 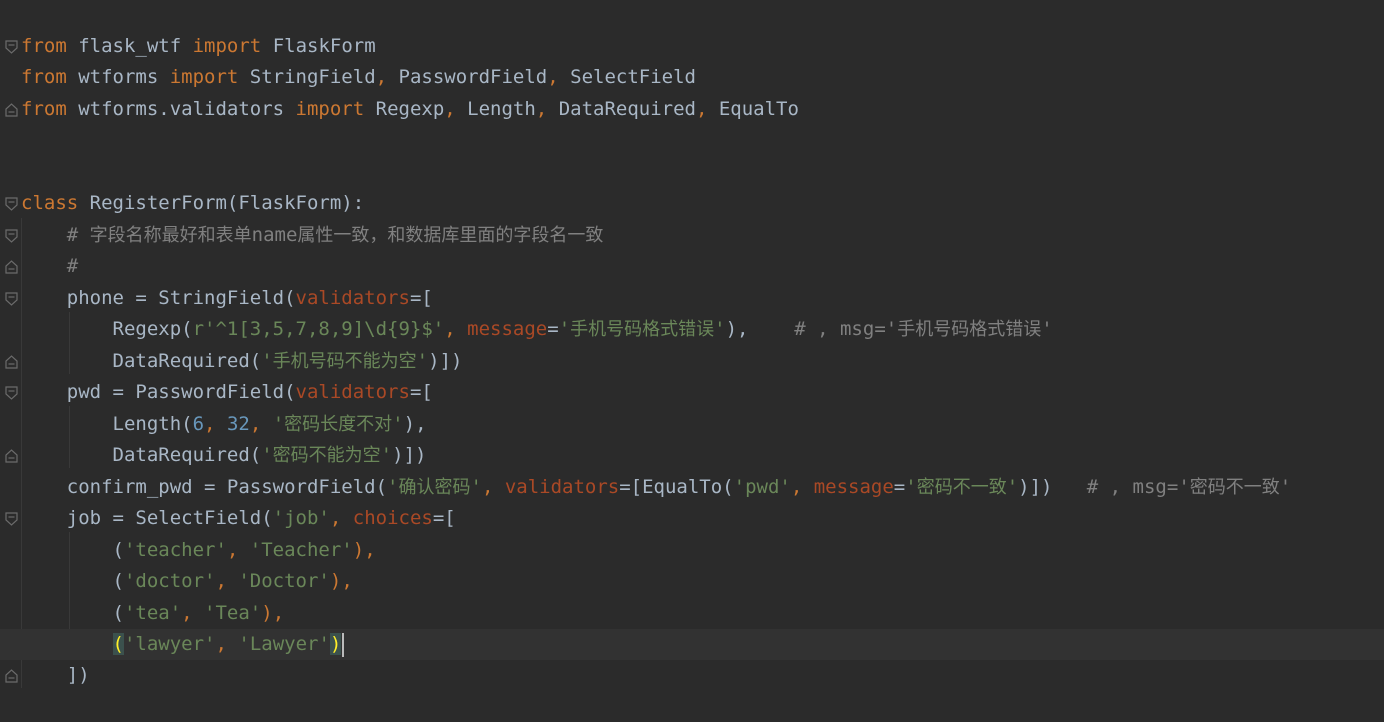 What do you see at coordinates (118, 77) in the screenshot?
I see `code-text: wtforms` at bounding box center [118, 77].